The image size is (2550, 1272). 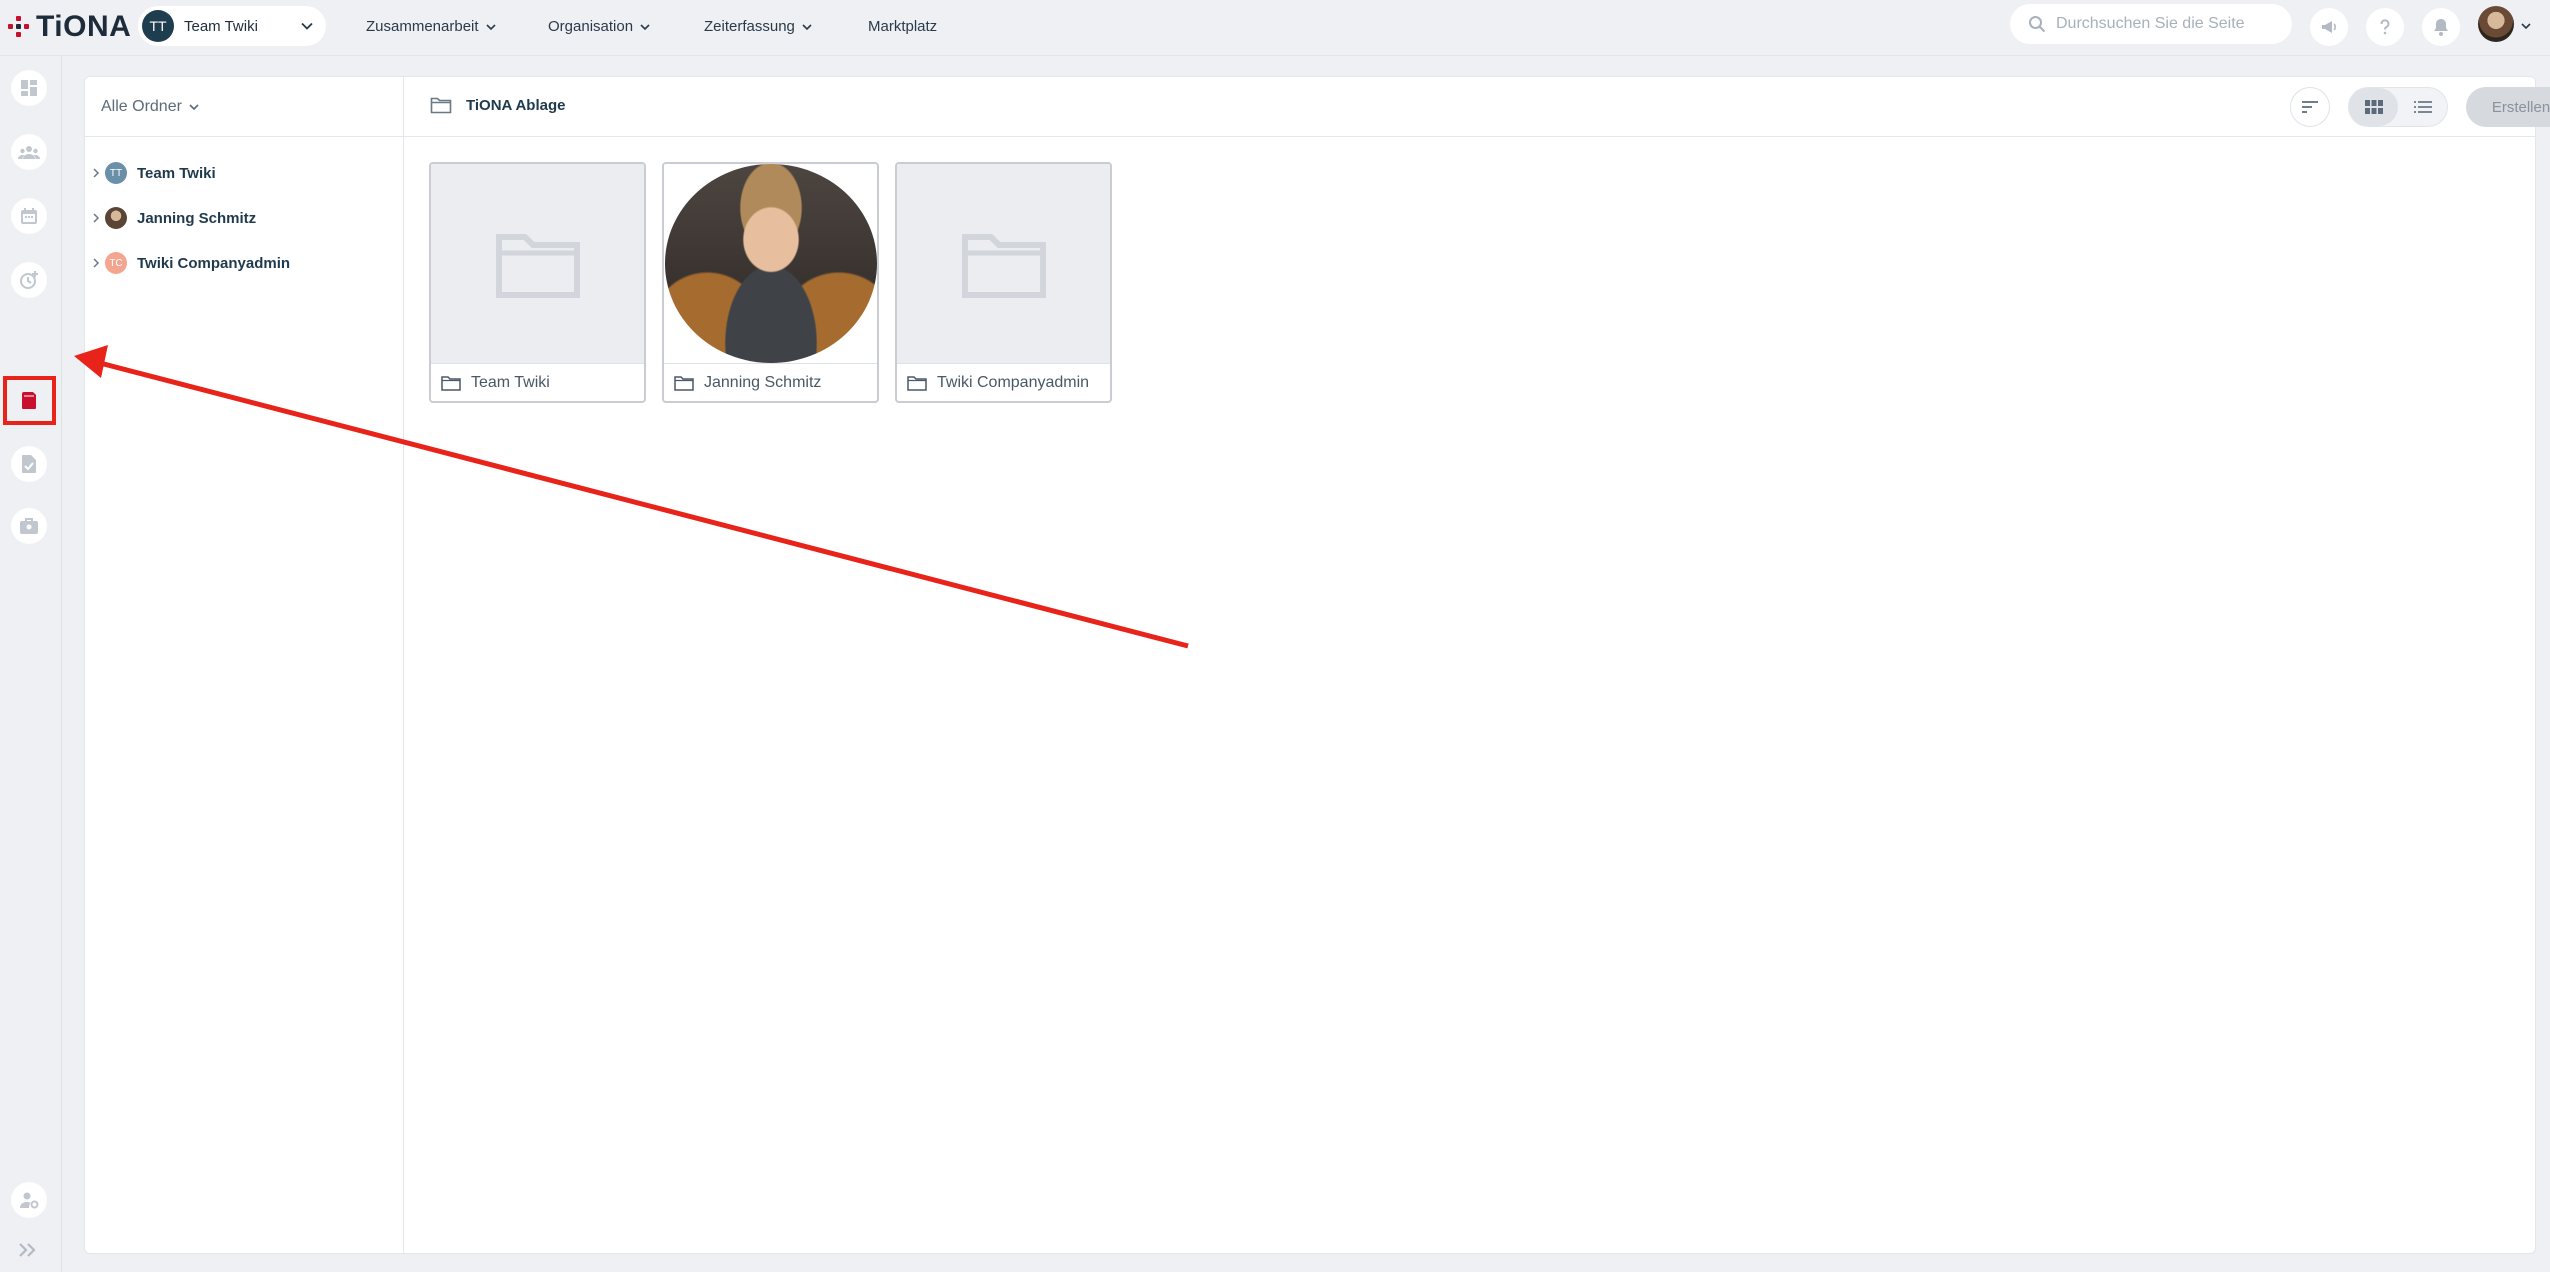 I want to click on briefcase-icon, so click(x=29, y=526).